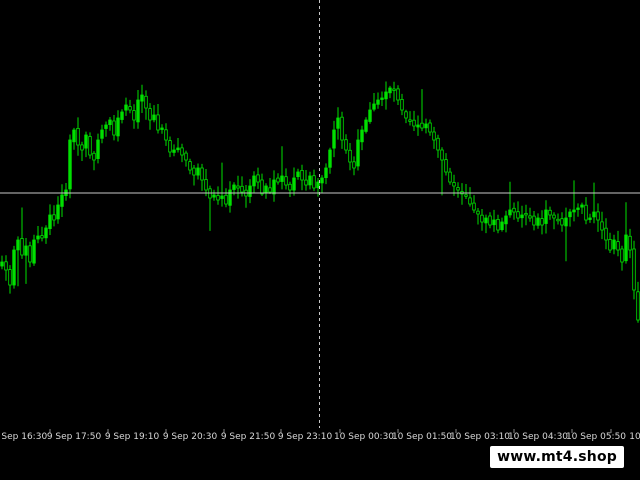 The height and width of the screenshot is (480, 640). Describe the element at coordinates (364, 437) in the screenshot. I see `time-tick-label: 10 Sep 00:30` at that location.